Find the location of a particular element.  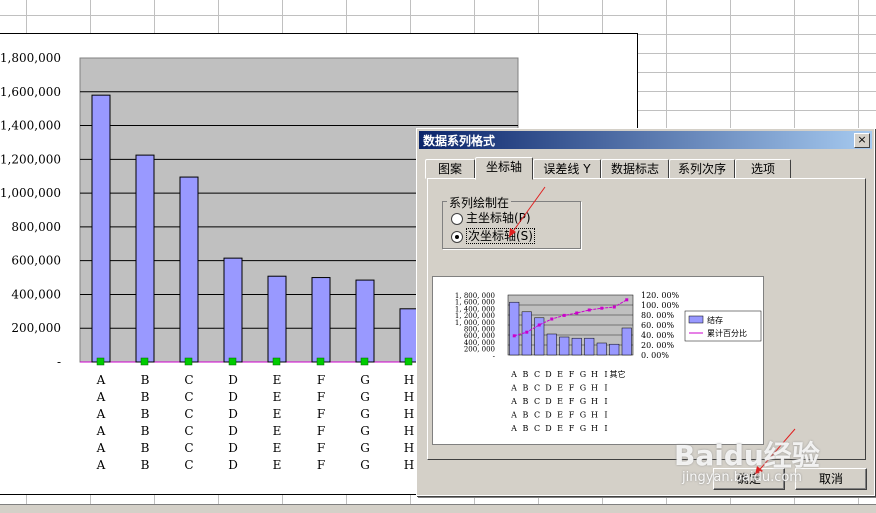

tab-error-bars-y: 误差线 Y is located at coordinates (567, 169).